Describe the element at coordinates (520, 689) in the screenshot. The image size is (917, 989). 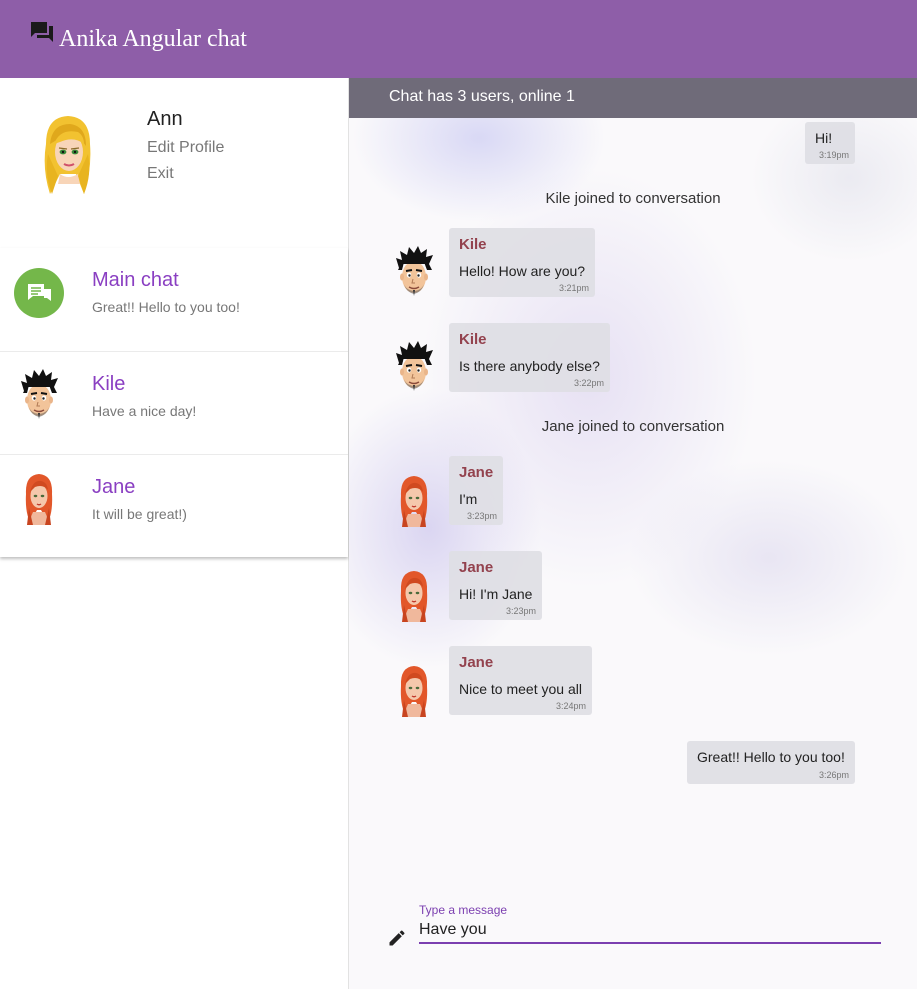
I see `message-text: Nice to meet you all` at that location.